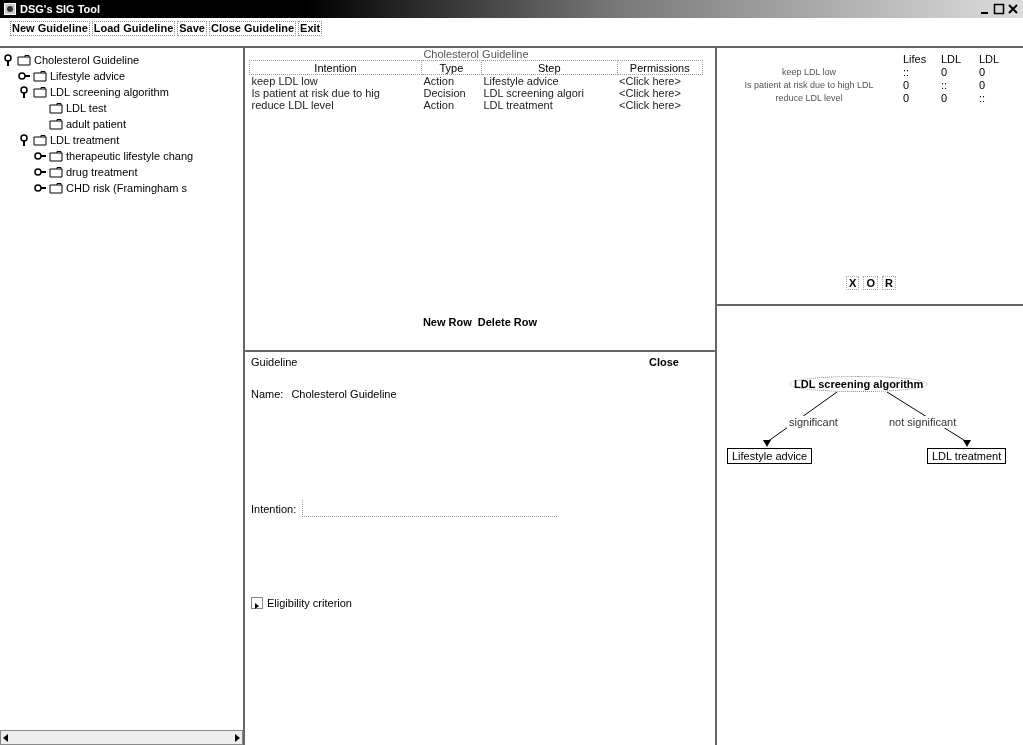 The image size is (1023, 745). What do you see at coordinates (192, 28) in the screenshot?
I see `toolbar-button: Save` at bounding box center [192, 28].